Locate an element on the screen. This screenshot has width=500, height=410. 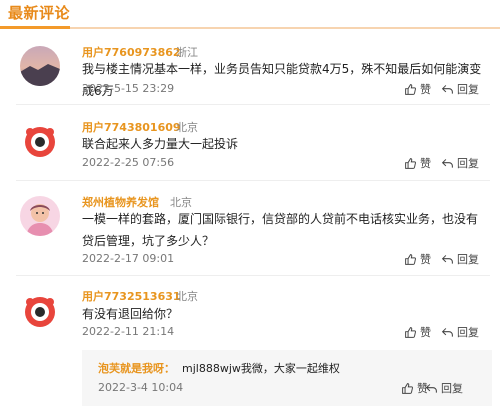
comment-location: 北京 is located at coordinates (187, 296).